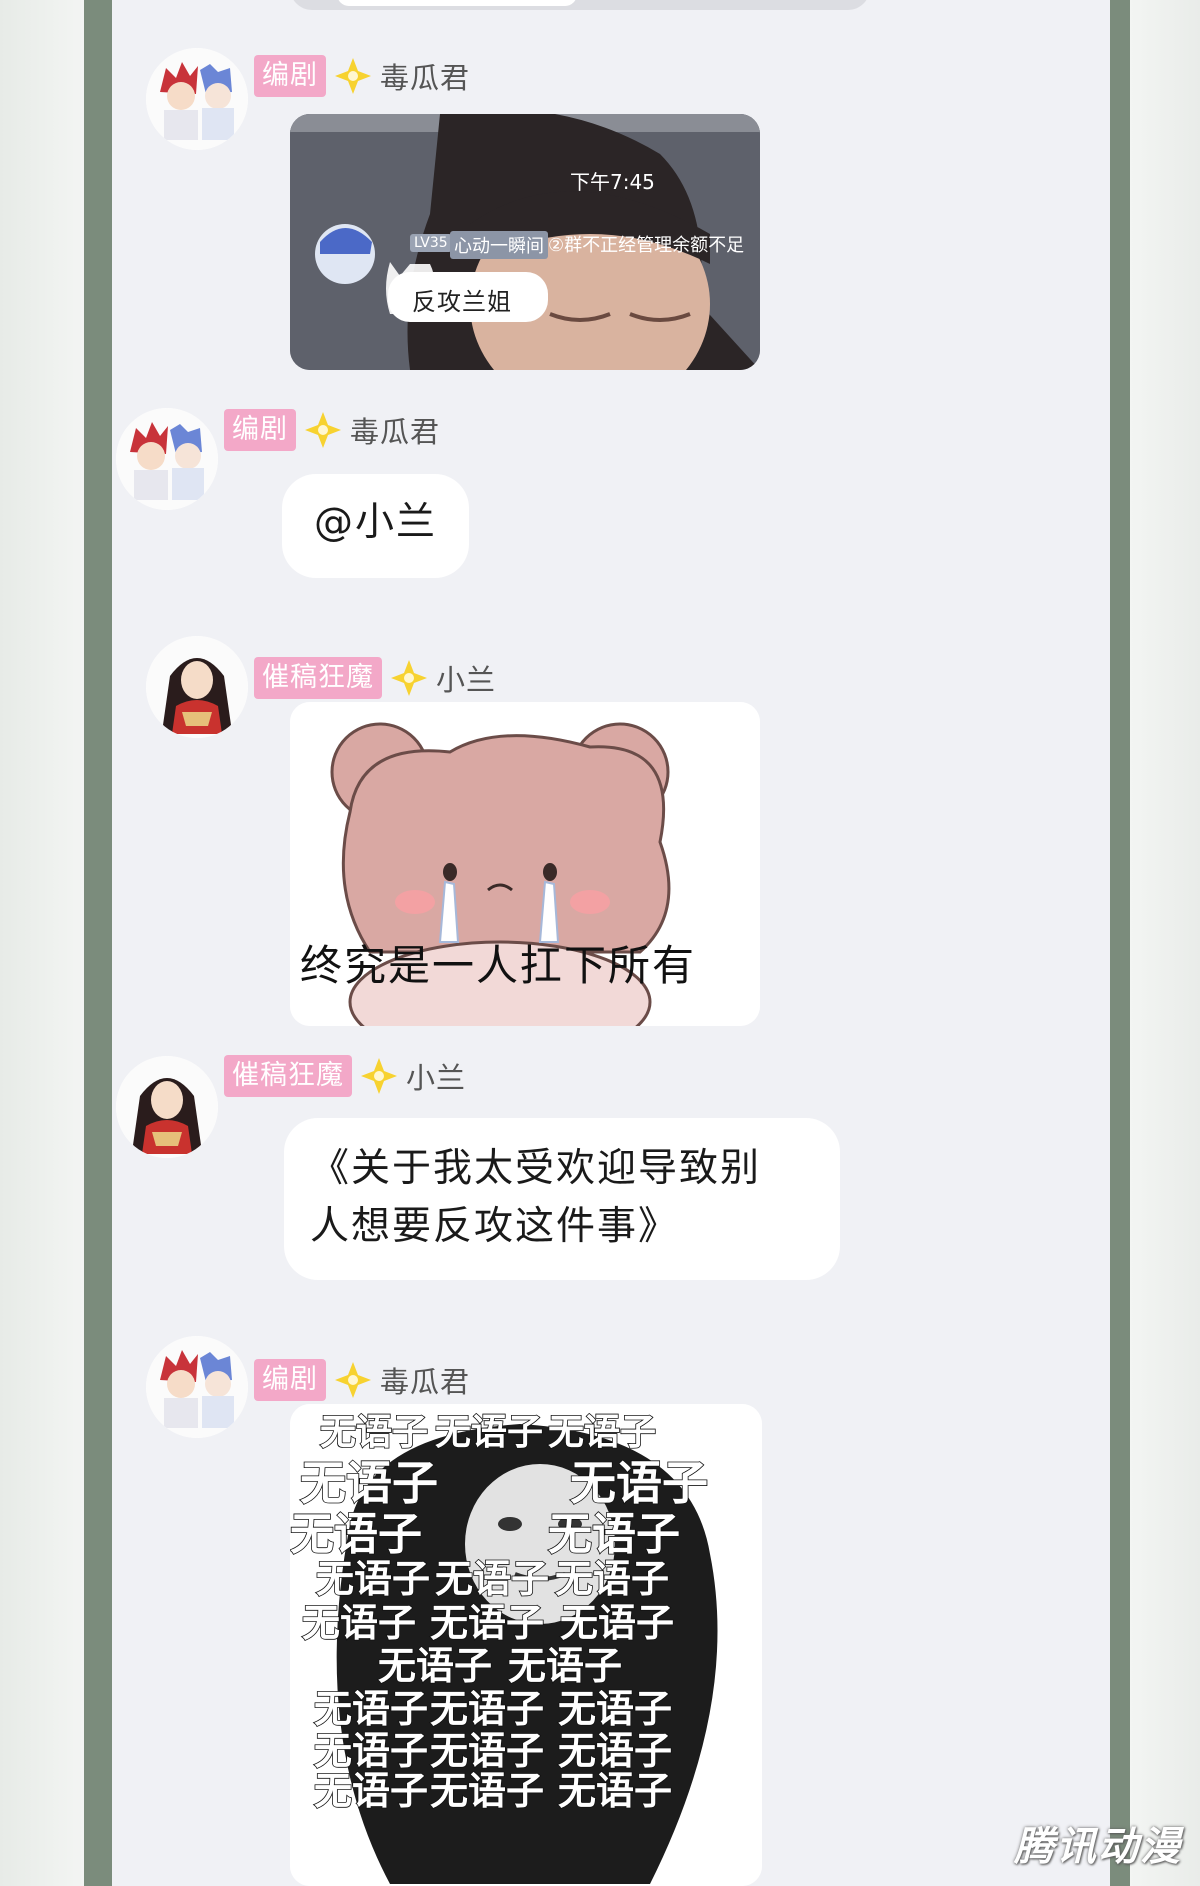  I want to click on screenshot-time: 下午7:45, so click(612, 182).